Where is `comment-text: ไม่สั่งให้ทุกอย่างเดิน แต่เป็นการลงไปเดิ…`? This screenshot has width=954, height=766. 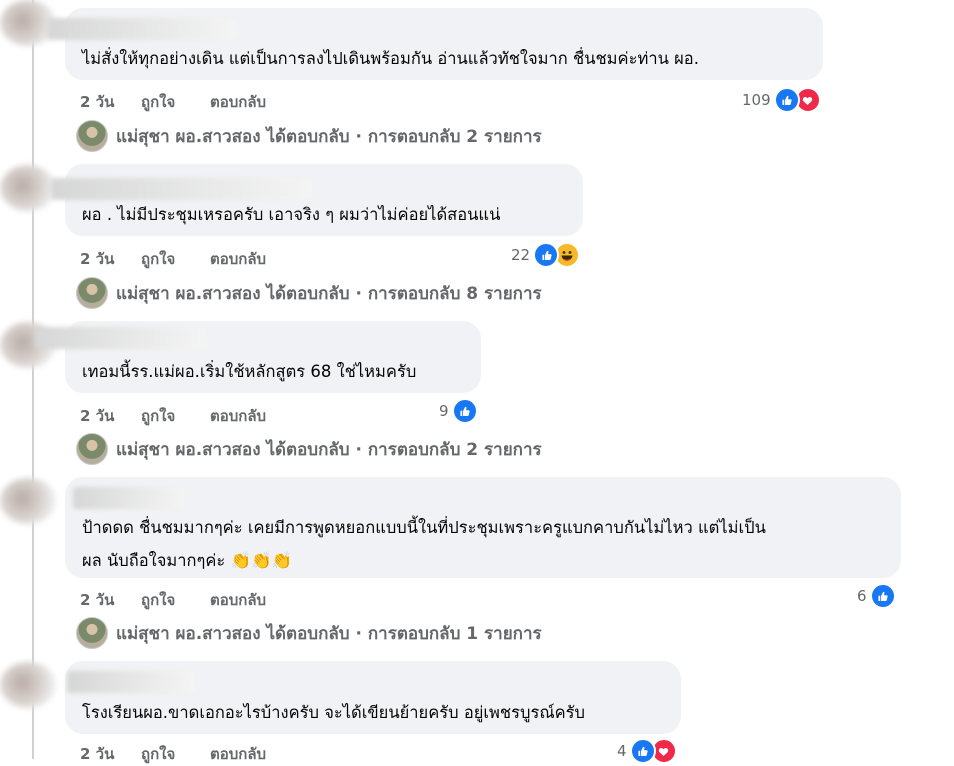
comment-text: ไม่สั่งให้ทุกอย่างเดิน แต่เป็นการลงไปเดิ… is located at coordinates (390, 58).